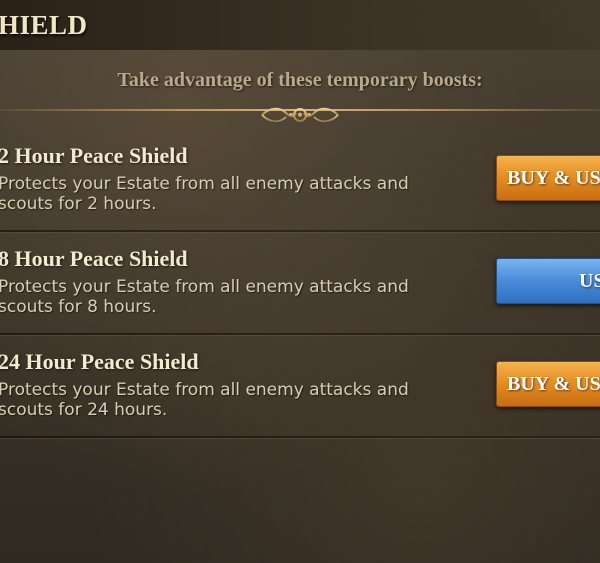 This screenshot has height=563, width=600. What do you see at coordinates (99, 361) in the screenshot?
I see `item-title: 24 Hour Peace Shield` at bounding box center [99, 361].